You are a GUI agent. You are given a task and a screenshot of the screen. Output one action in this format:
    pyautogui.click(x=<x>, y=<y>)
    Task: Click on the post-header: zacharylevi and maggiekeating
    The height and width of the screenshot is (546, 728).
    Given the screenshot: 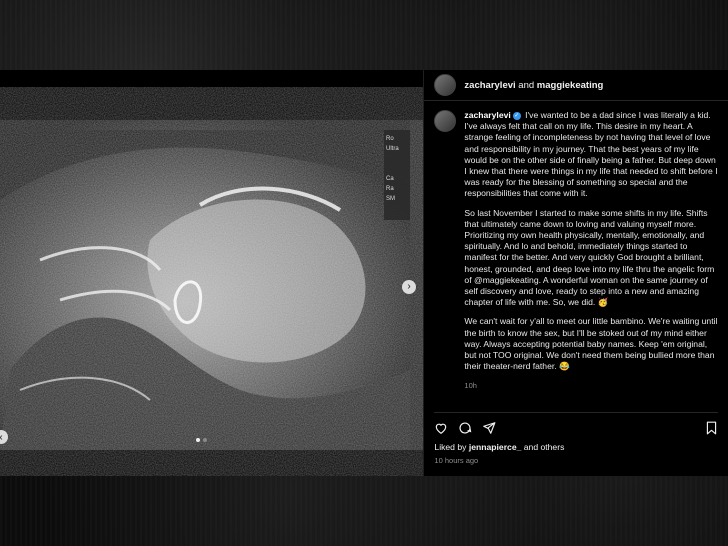 What is the action you would take?
    pyautogui.click(x=576, y=85)
    